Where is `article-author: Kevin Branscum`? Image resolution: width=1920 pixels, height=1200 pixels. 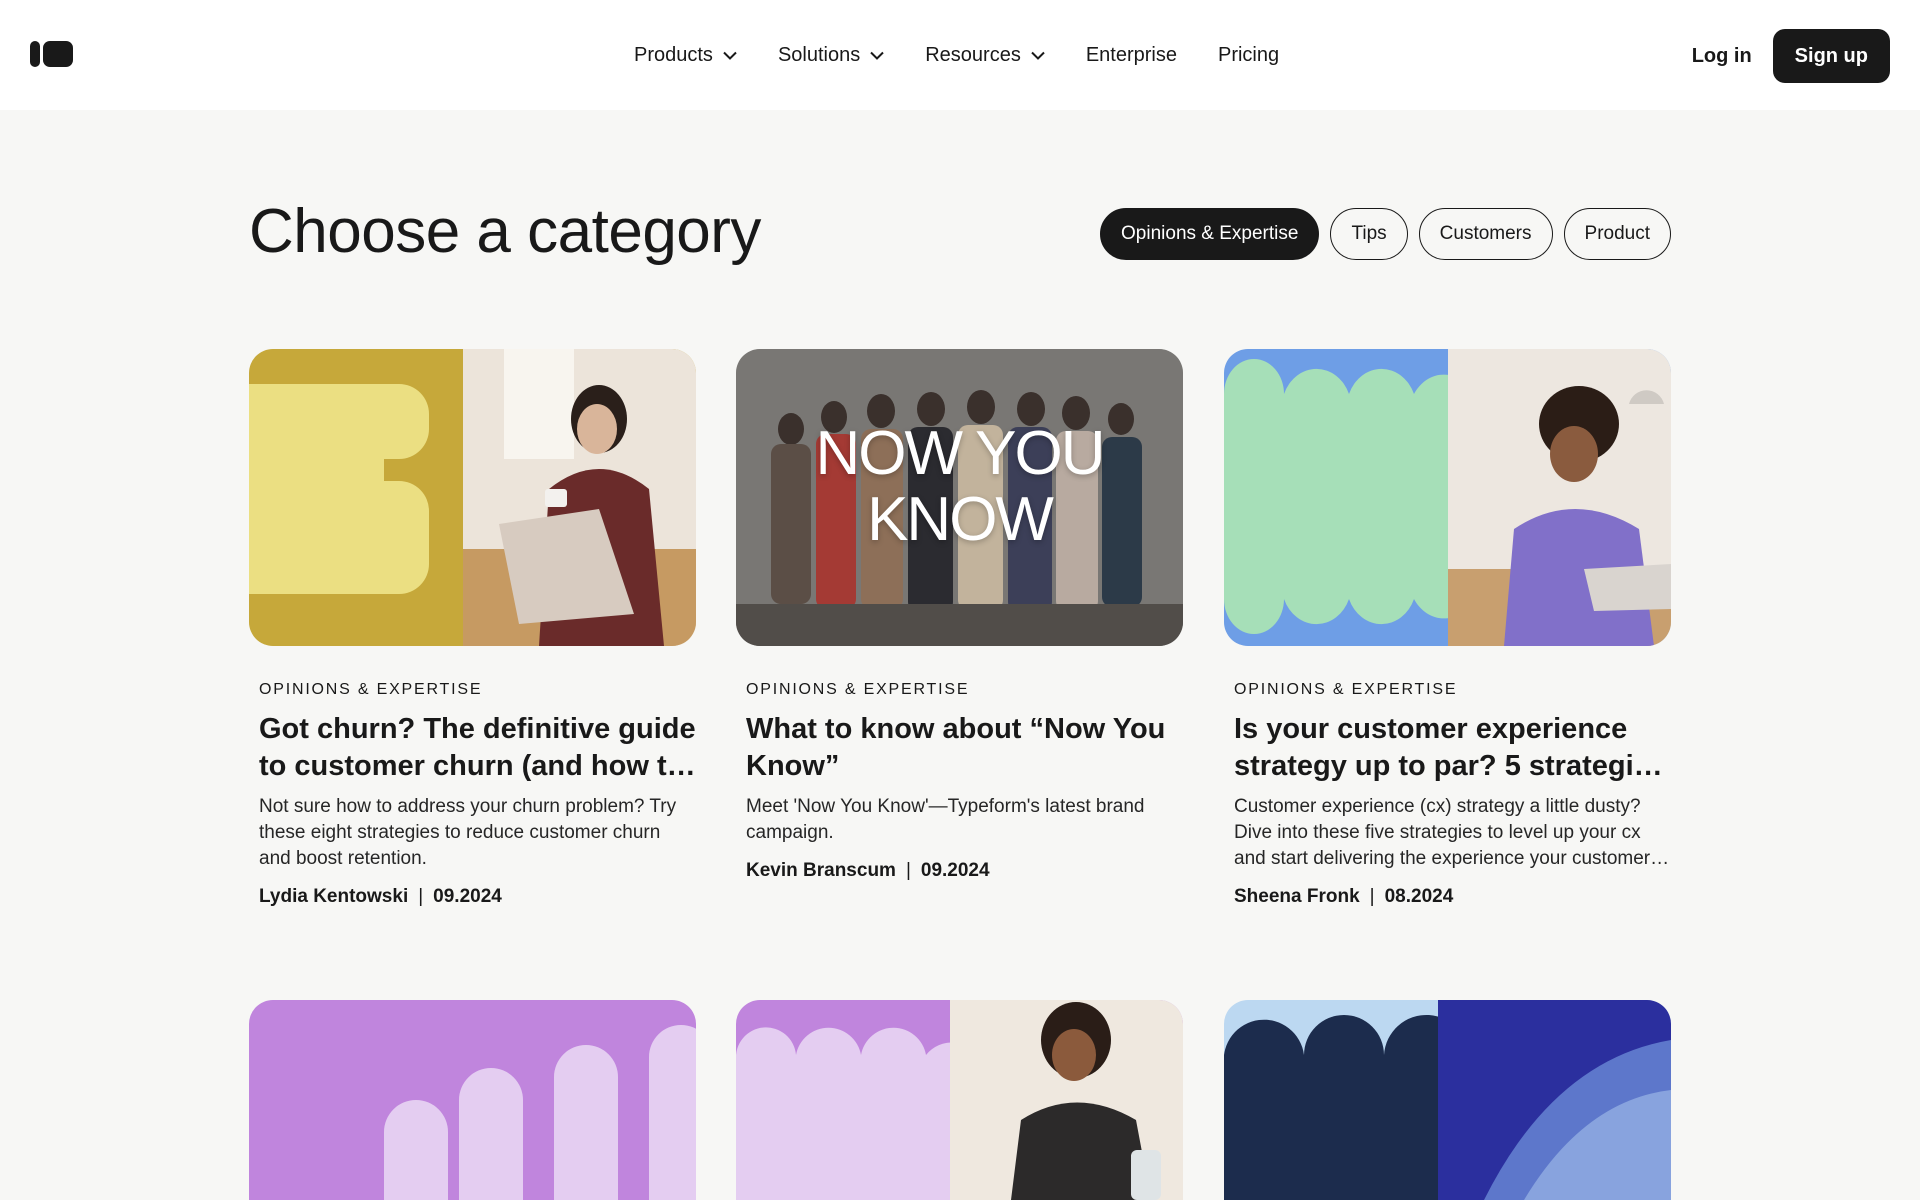
article-author: Kevin Branscum is located at coordinates (821, 870).